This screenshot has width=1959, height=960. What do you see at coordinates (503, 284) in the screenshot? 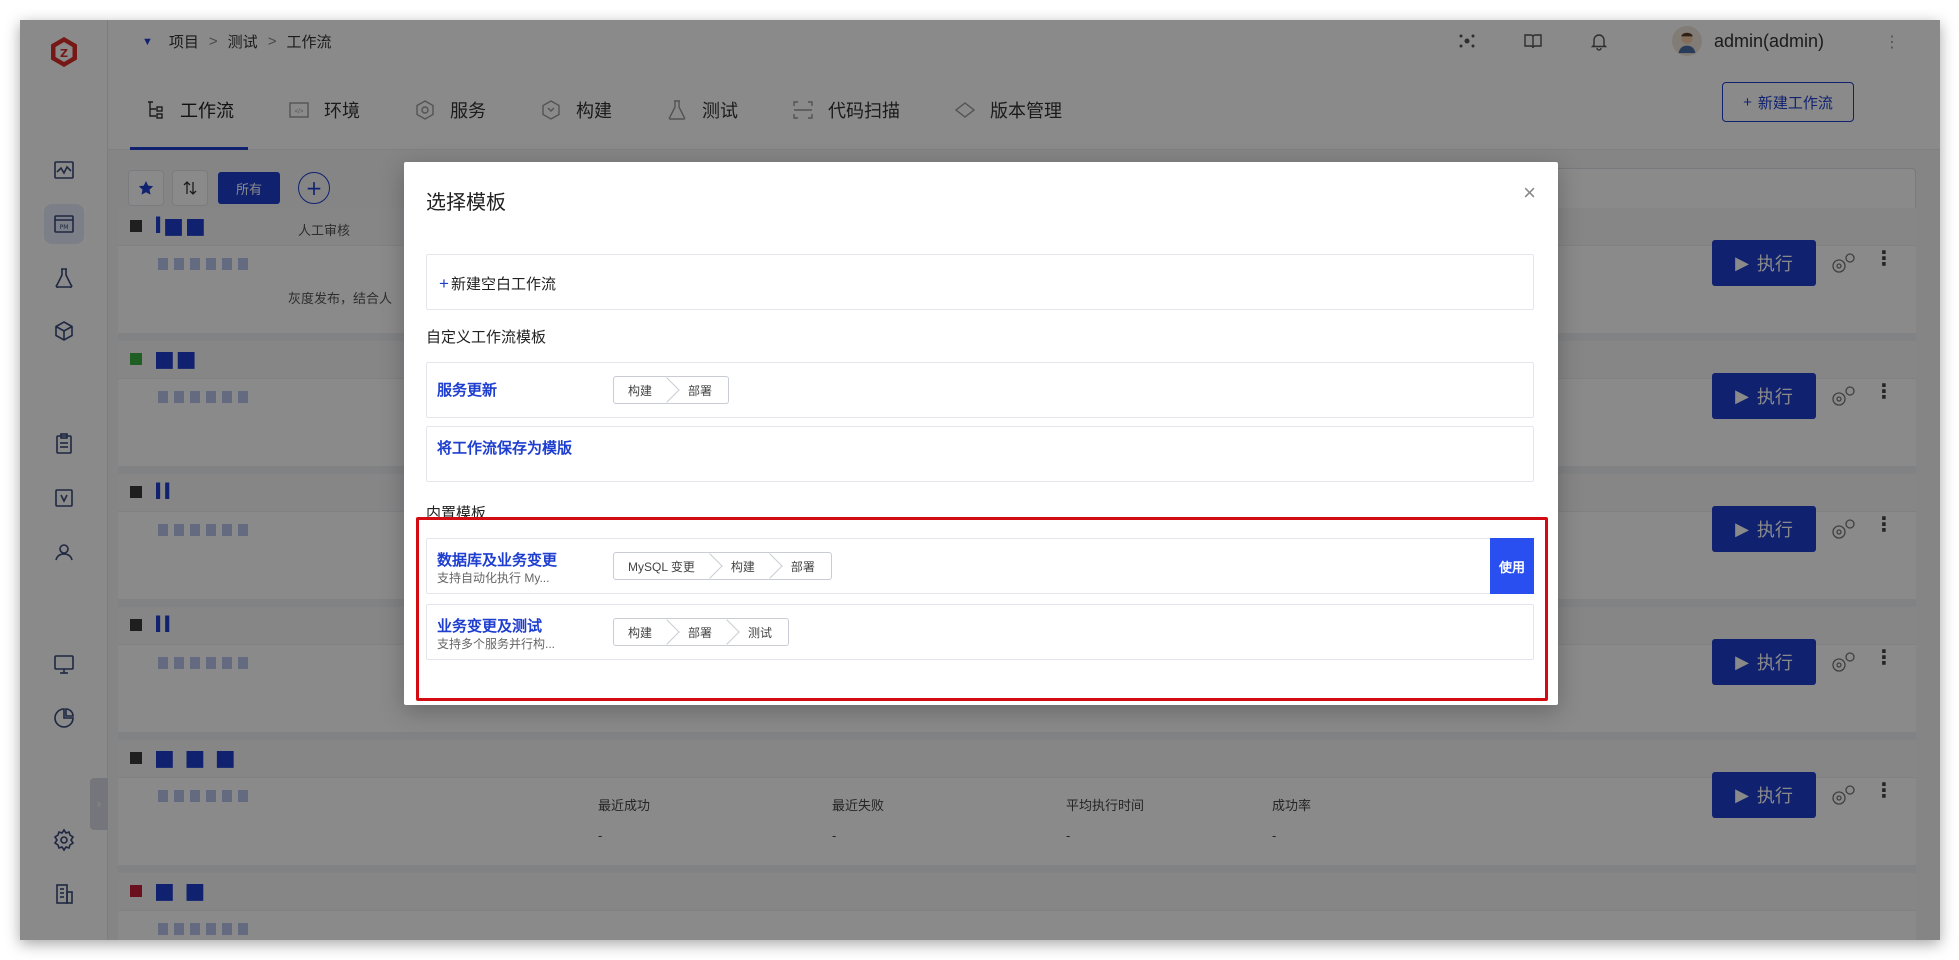
I see `blank-workflow-label: 新建空白工作流` at bounding box center [503, 284].